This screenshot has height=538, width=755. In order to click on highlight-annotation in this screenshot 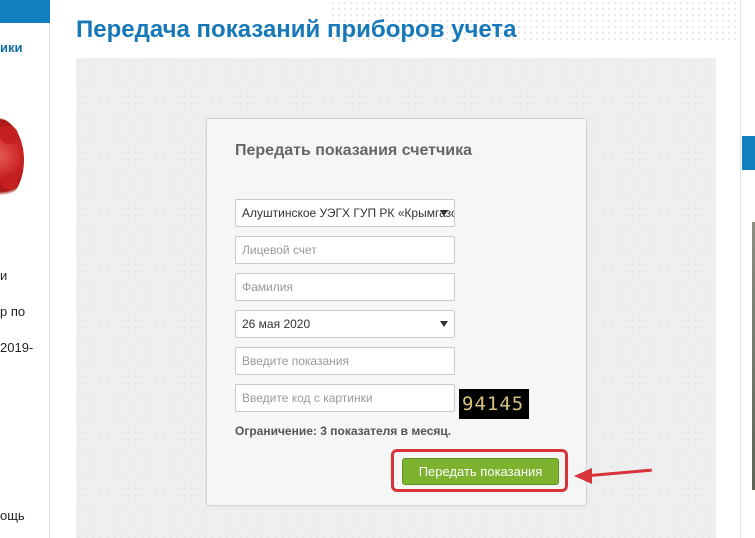, I will do `click(479, 470)`.